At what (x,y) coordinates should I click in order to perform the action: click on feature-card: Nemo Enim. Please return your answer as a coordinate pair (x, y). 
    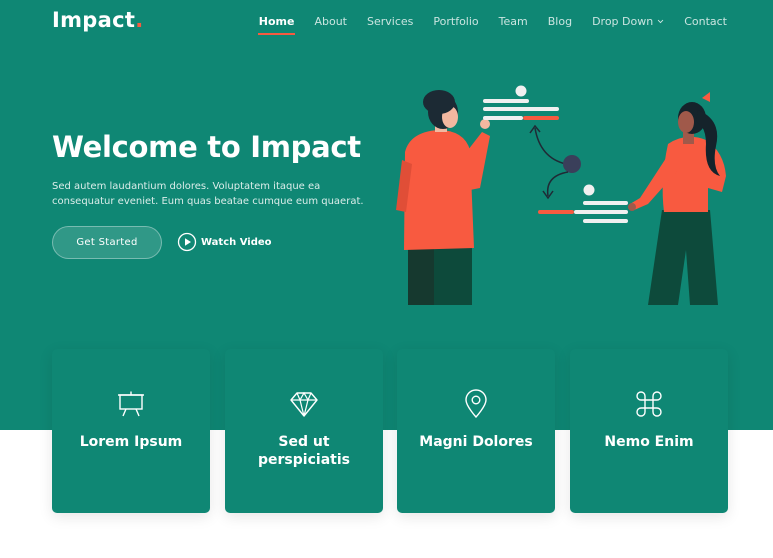
    Looking at the image, I should click on (649, 431).